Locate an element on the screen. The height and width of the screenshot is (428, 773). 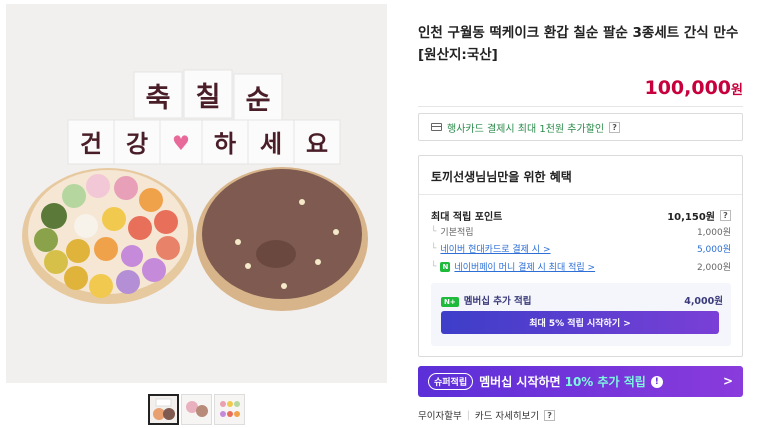
sign-char: 축 is located at coordinates (158, 98).